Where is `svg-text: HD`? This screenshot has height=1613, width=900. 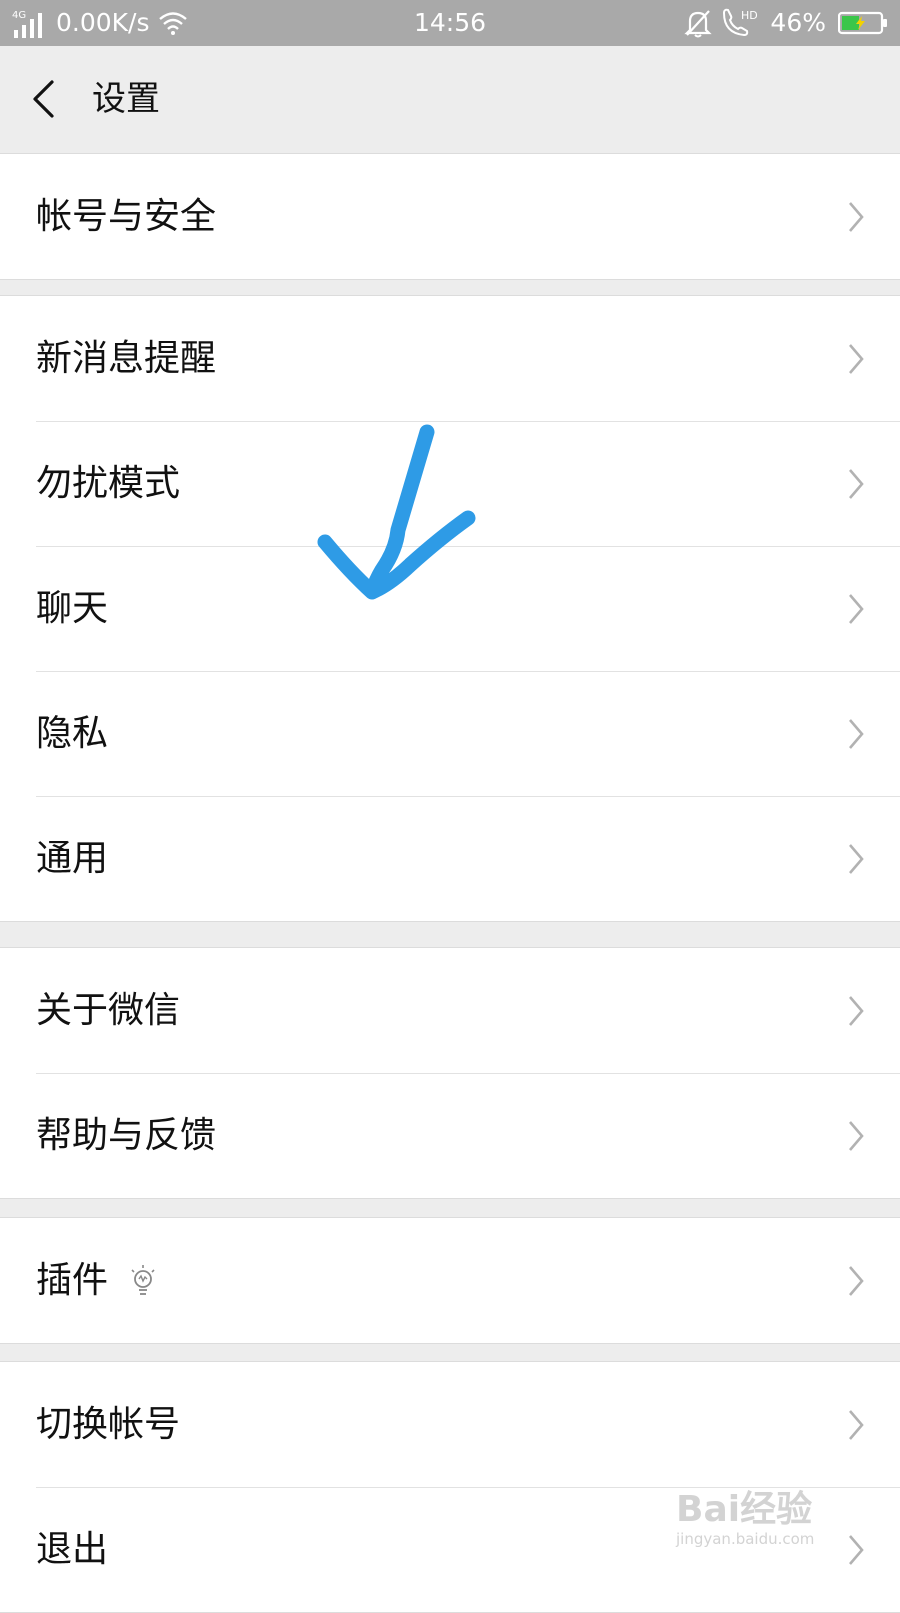
svg-text: HD is located at coordinates (749, 15).